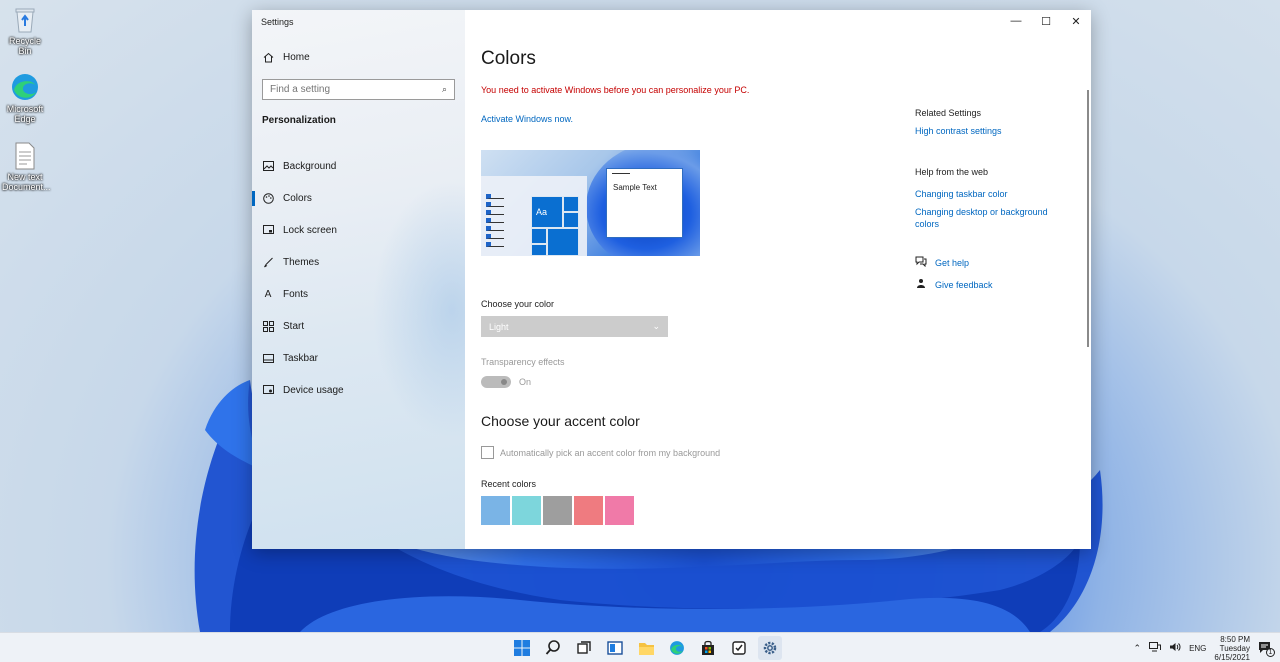  Describe the element at coordinates (358, 326) in the screenshot. I see `sidebar-item-start: Start` at that location.